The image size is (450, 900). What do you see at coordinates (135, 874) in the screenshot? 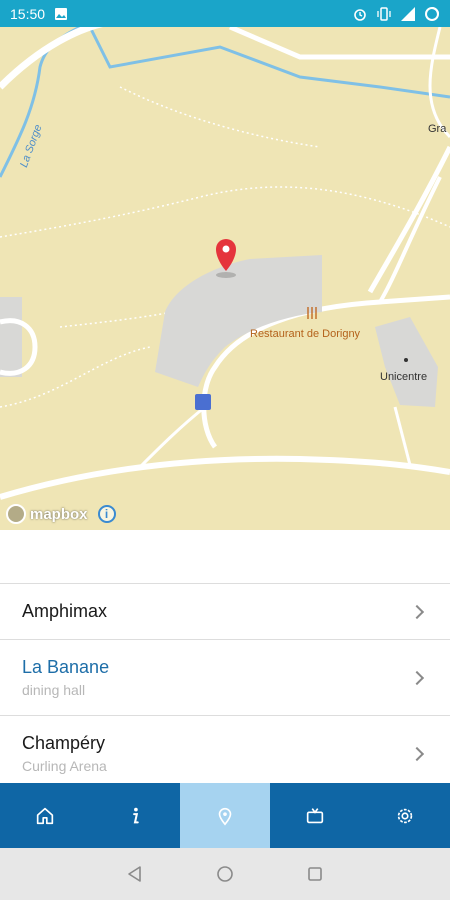
I see `back-icon` at bounding box center [135, 874].